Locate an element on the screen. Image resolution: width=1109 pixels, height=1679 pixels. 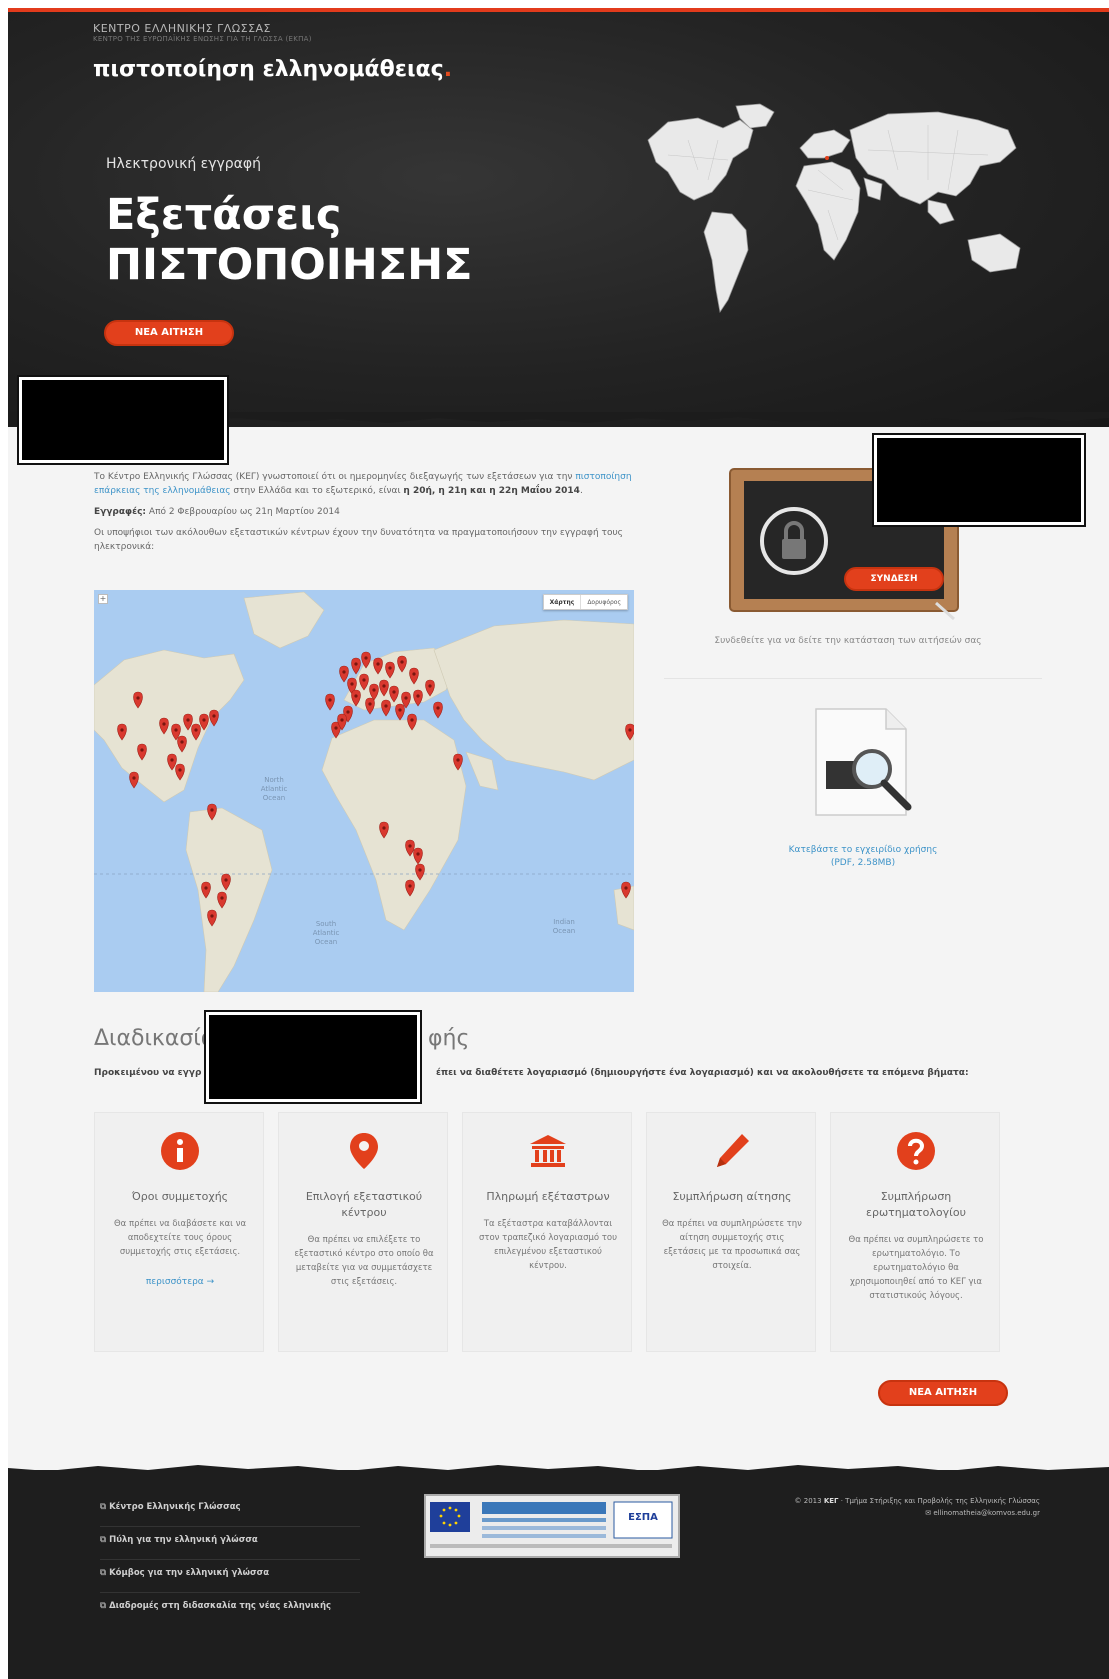
create-account-link: δημιουργήστε ένα λογαριασμό is located at coordinates (671, 1073).